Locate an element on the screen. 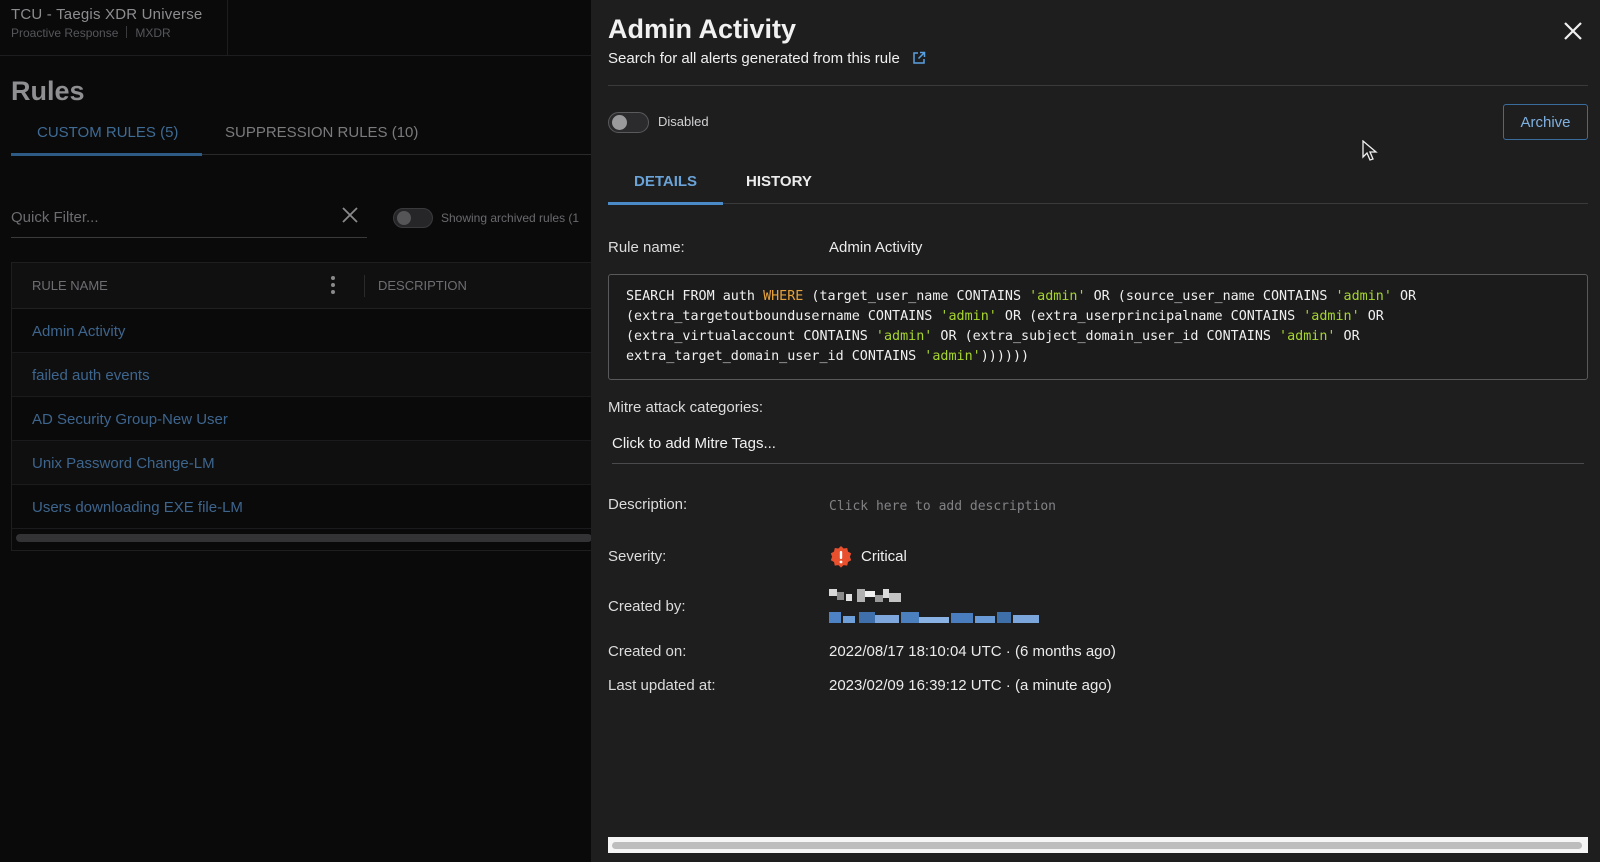 The image size is (1600, 862). header-divider is located at coordinates (1098, 85).